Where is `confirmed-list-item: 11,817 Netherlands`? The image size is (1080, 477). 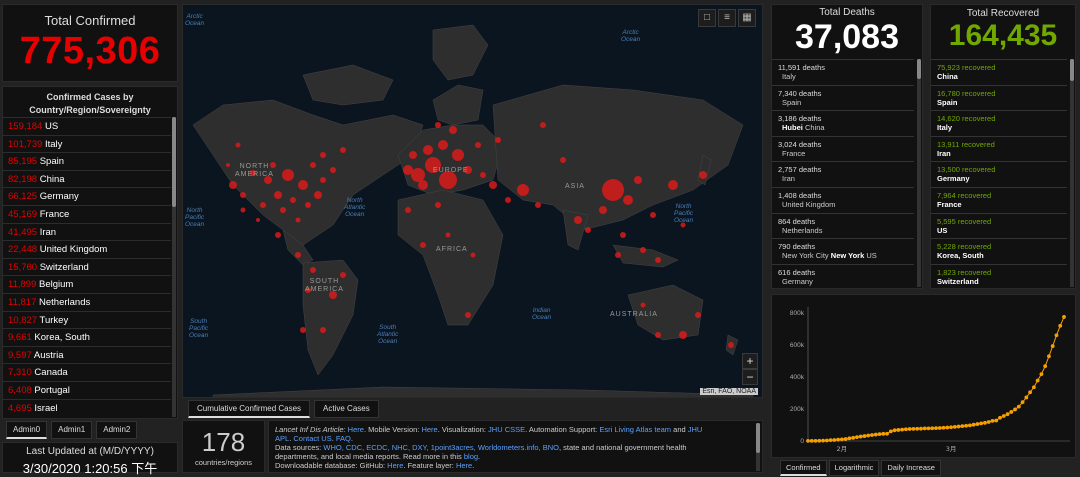 confirmed-list-item: 11,817 Netherlands is located at coordinates (87, 301).